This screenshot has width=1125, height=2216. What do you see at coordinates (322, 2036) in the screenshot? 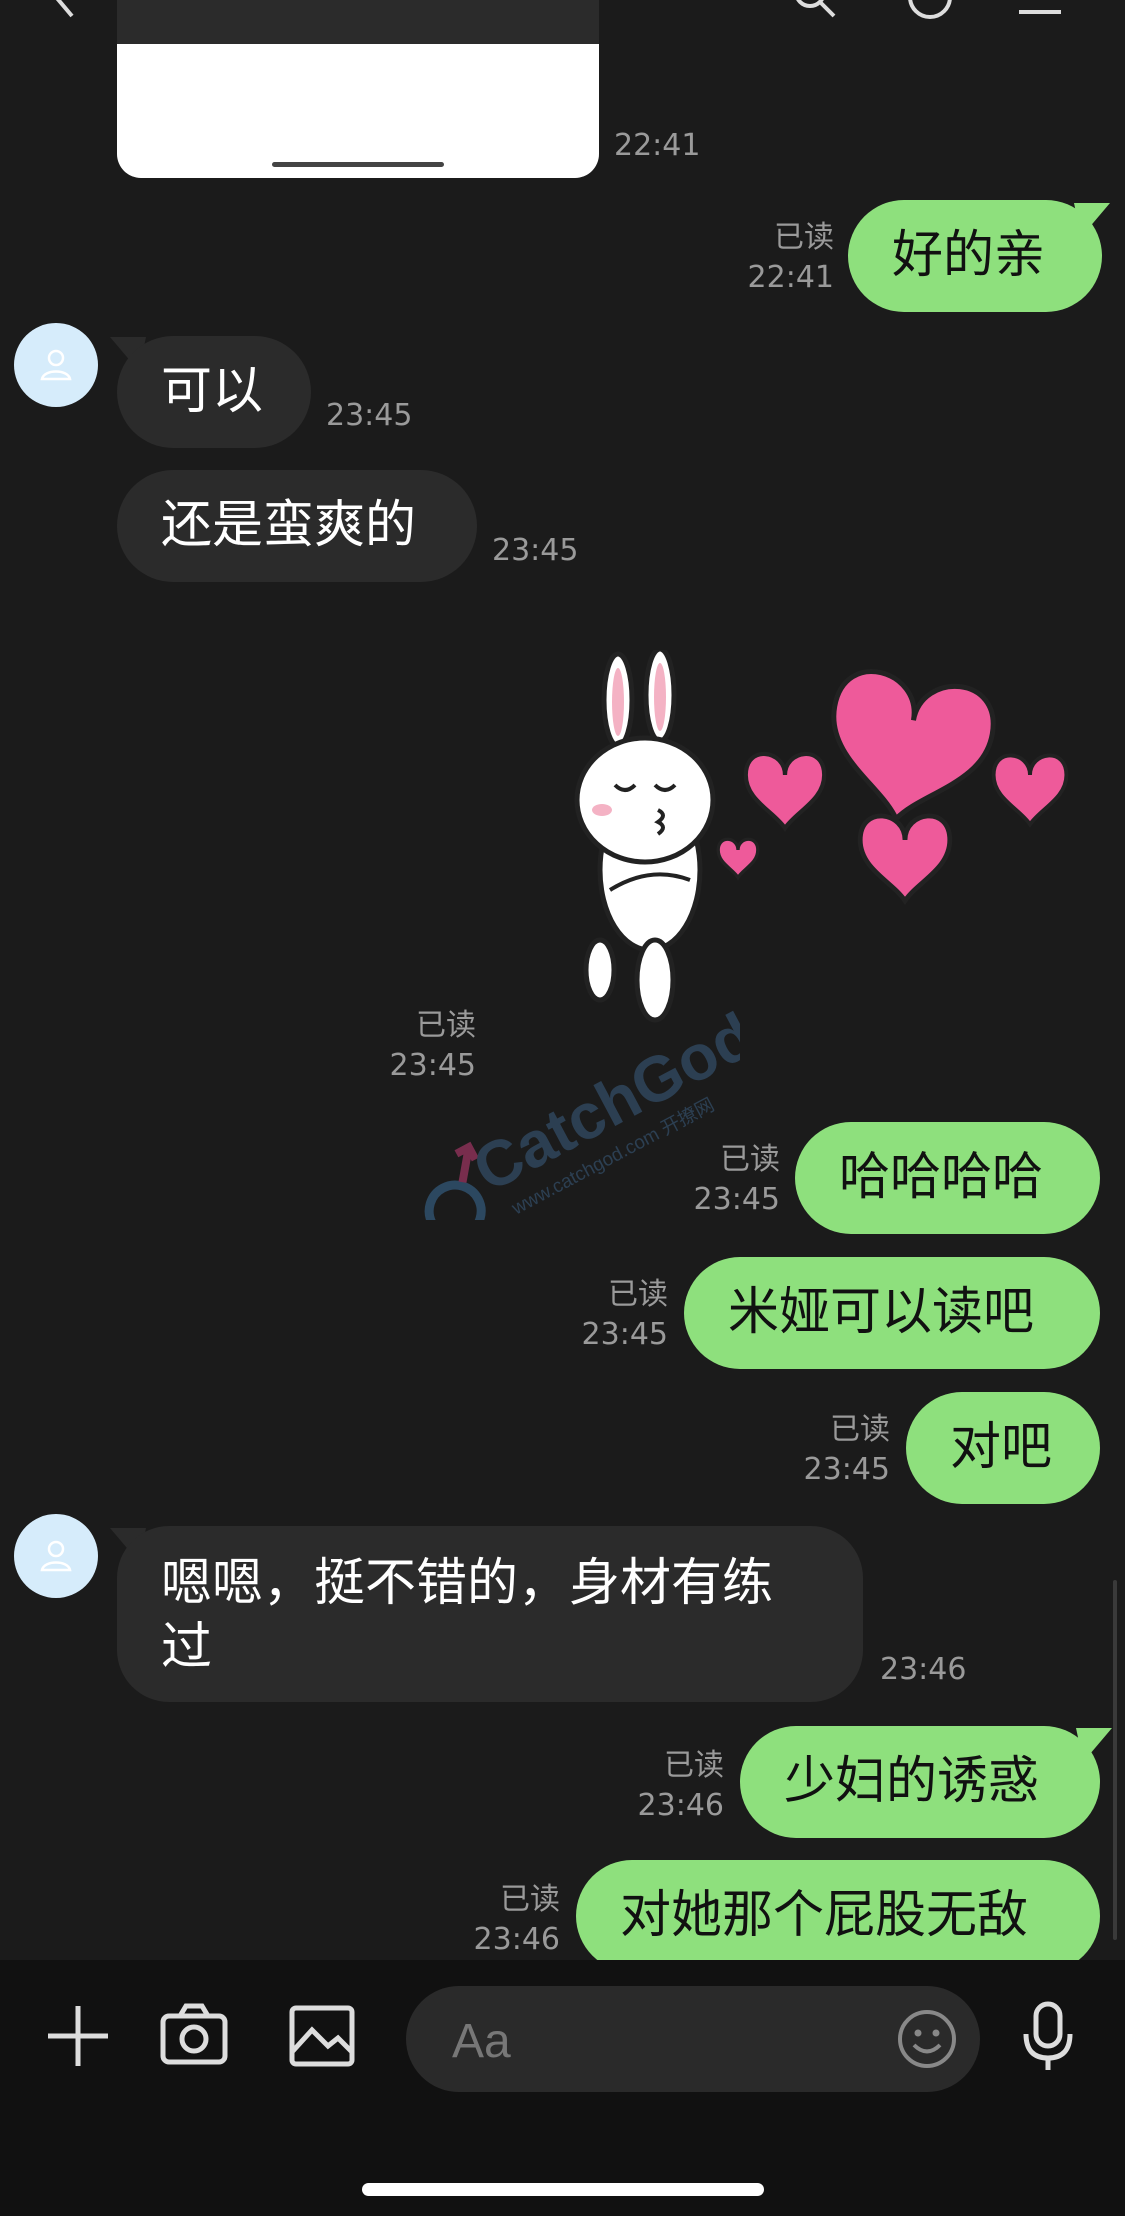
I see `image-icon` at bounding box center [322, 2036].